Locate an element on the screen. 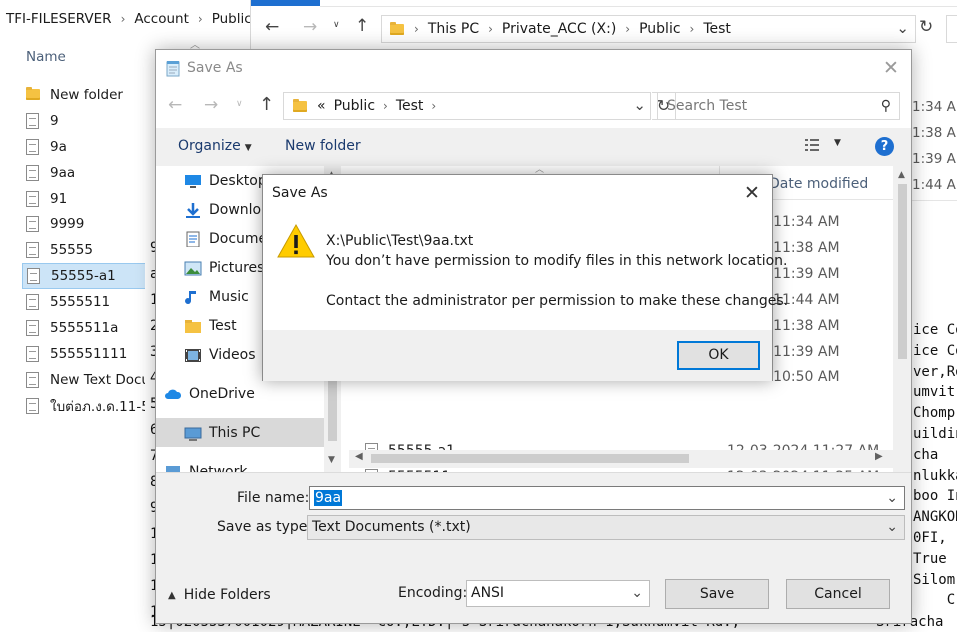 This screenshot has width=957, height=632. warning-icon is located at coordinates (296, 240).